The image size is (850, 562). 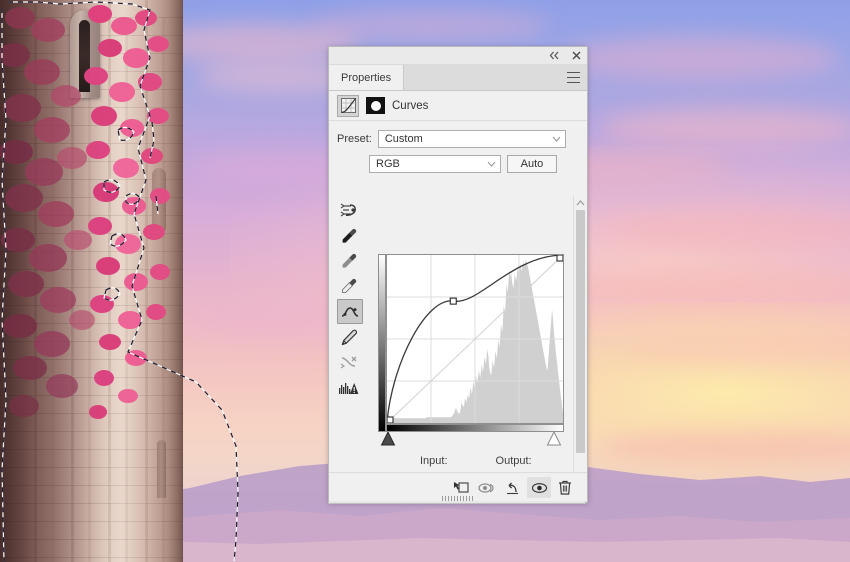 What do you see at coordinates (539, 487) in the screenshot?
I see `visibility-eye-icon` at bounding box center [539, 487].